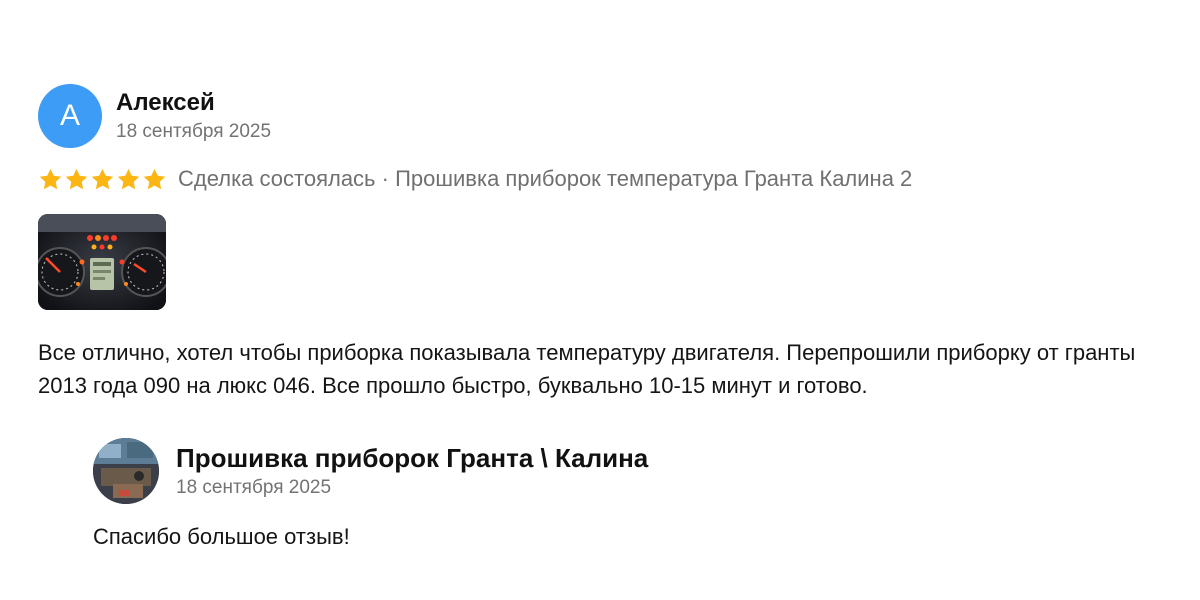 This screenshot has width=1200, height=600. What do you see at coordinates (221, 536) in the screenshot?
I see `reply-text: Спасибо большое отзыв!` at bounding box center [221, 536].